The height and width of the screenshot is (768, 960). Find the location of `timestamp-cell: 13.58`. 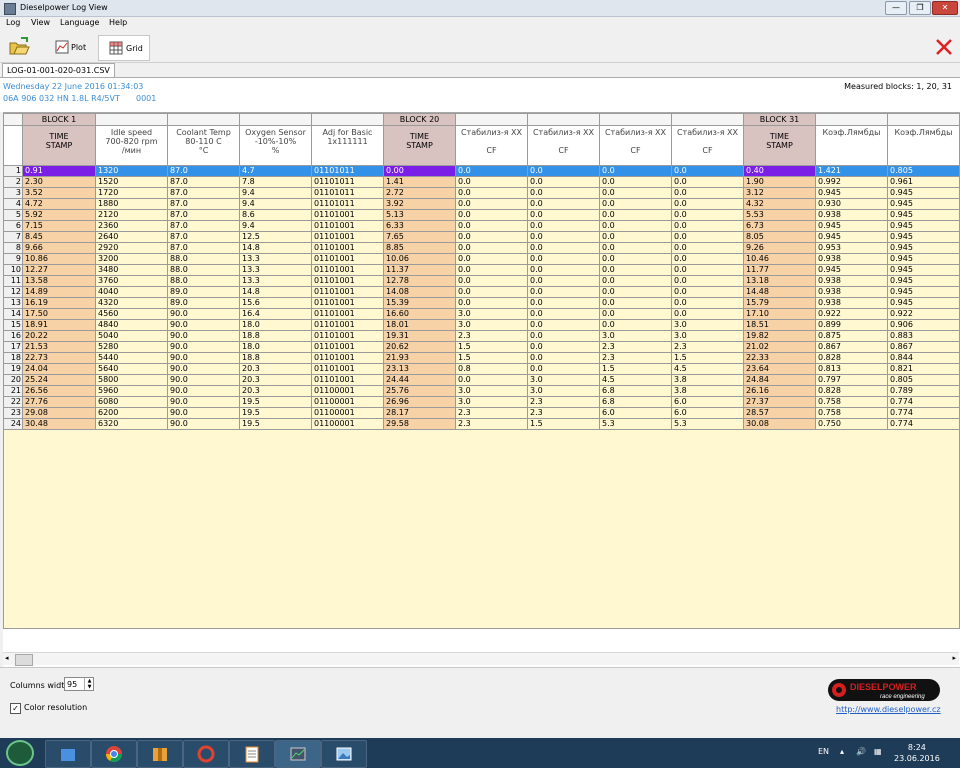

timestamp-cell: 13.58 is located at coordinates (59, 281).